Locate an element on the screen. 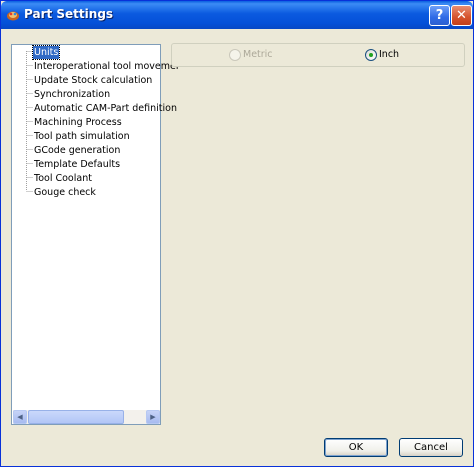 The height and width of the screenshot is (467, 474). tree-item-update-stock-calculation: Update Stock calculation is located at coordinates (93, 80).